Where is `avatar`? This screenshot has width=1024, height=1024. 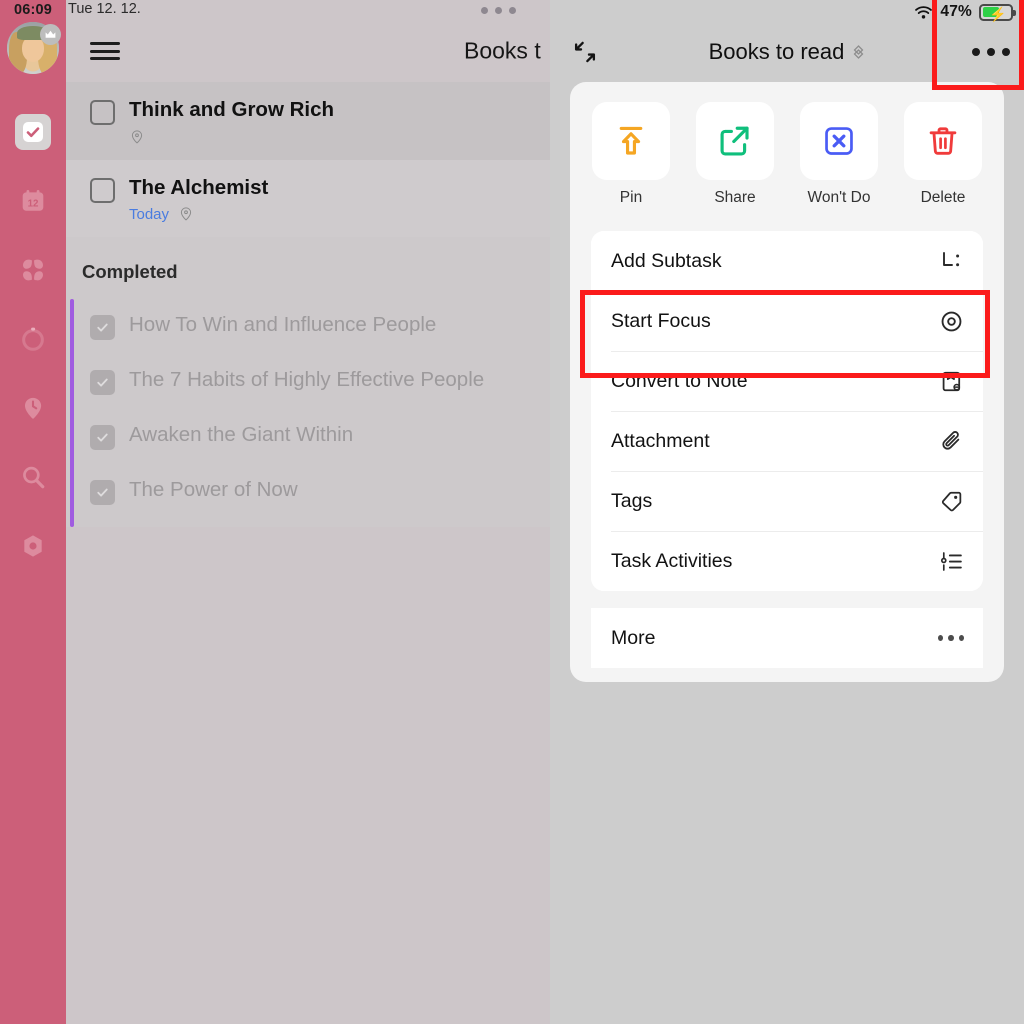
avatar is located at coordinates (34, 48).